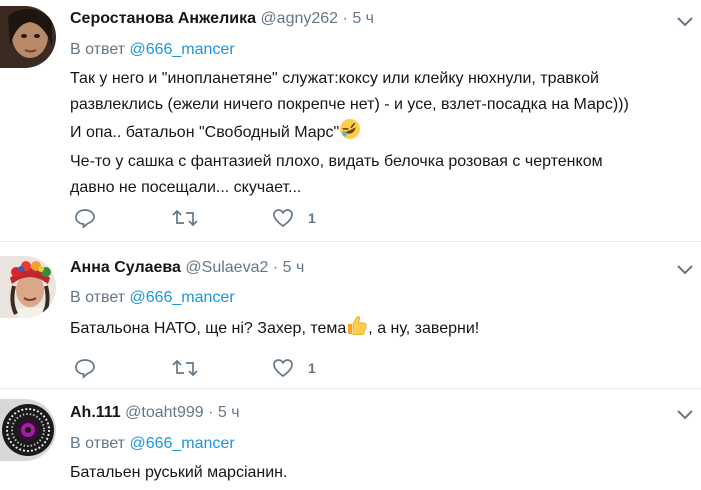 This screenshot has height=490, width=701. Describe the element at coordinates (350, 133) in the screenshot. I see `rolling-laughing-emoji` at that location.